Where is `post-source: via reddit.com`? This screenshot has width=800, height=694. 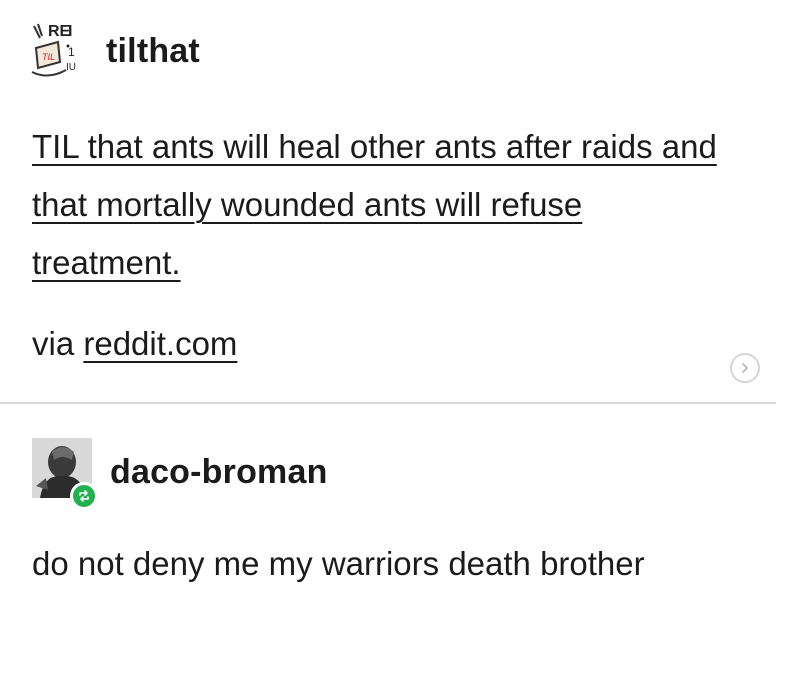
post-source: via reddit.com is located at coordinates (134, 344).